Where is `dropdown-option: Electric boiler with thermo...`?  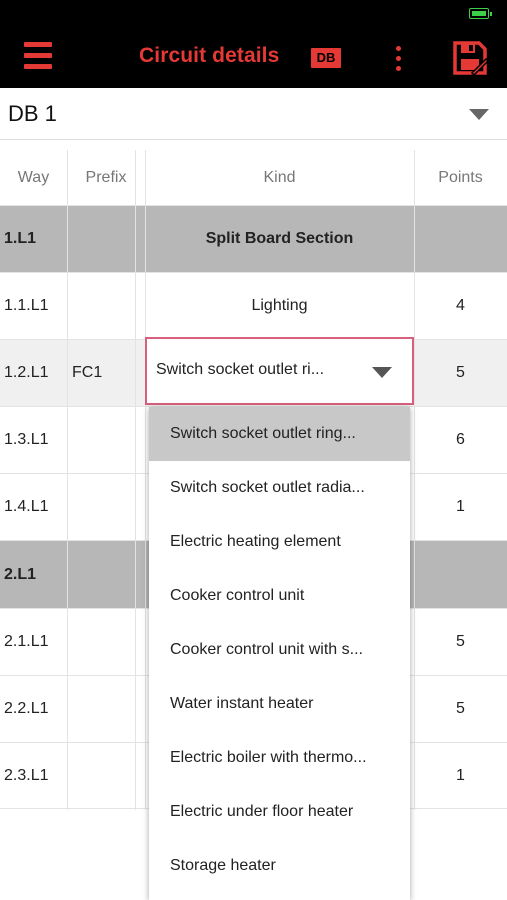 dropdown-option: Electric boiler with thermo... is located at coordinates (279, 758).